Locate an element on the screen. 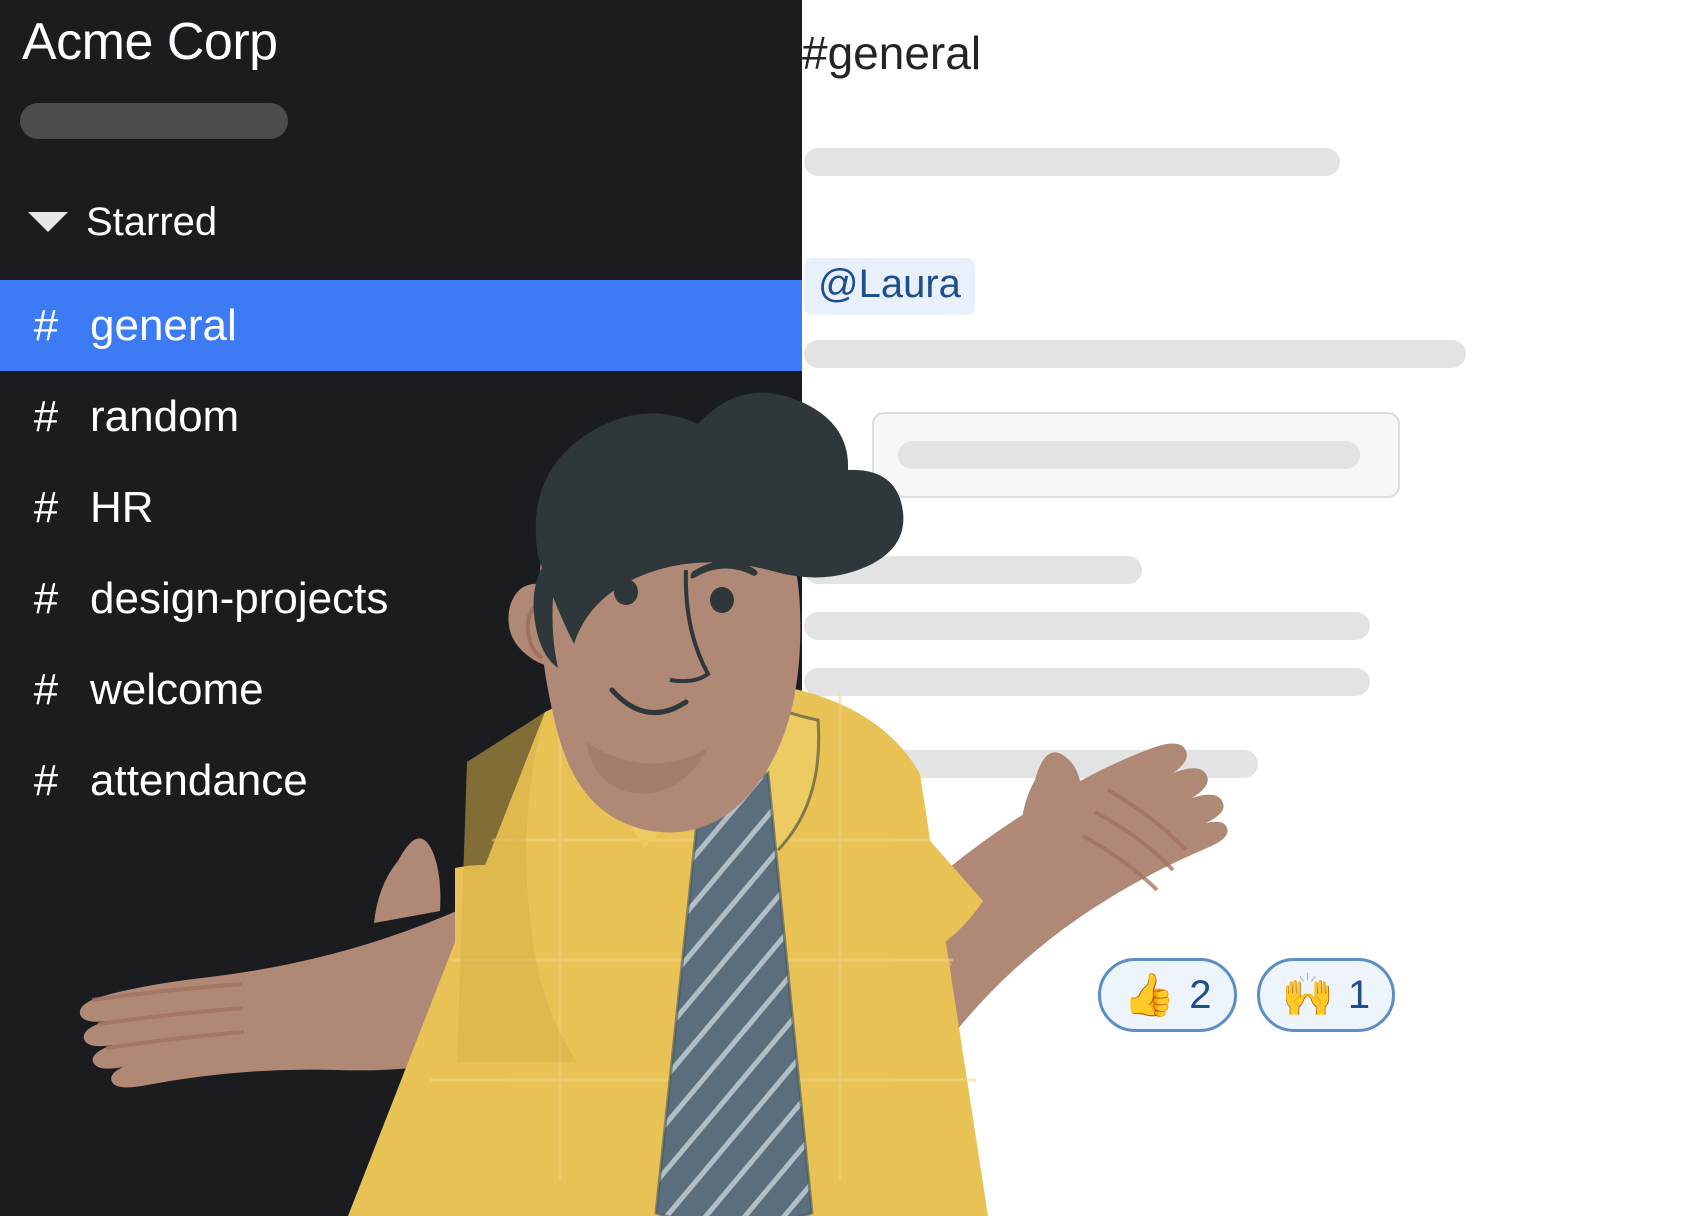 This screenshot has height=1216, width=1702. quoted-message-placeholder-bar is located at coordinates (1129, 455).